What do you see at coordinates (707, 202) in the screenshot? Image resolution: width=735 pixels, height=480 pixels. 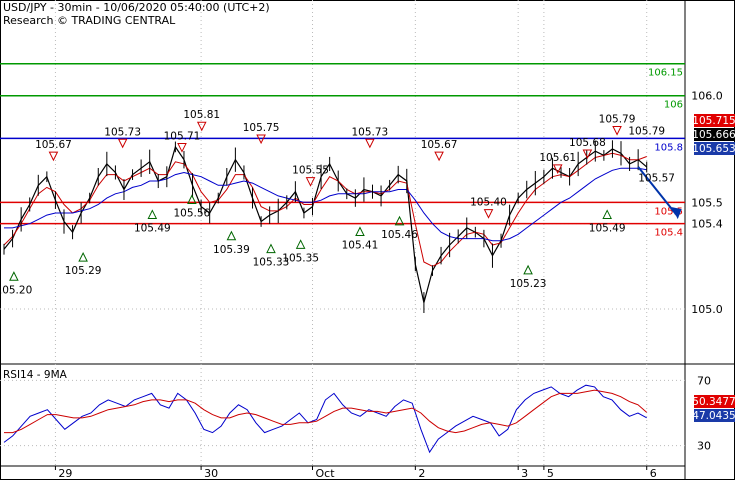 I see `price-tick-label: 105.5` at bounding box center [707, 202].